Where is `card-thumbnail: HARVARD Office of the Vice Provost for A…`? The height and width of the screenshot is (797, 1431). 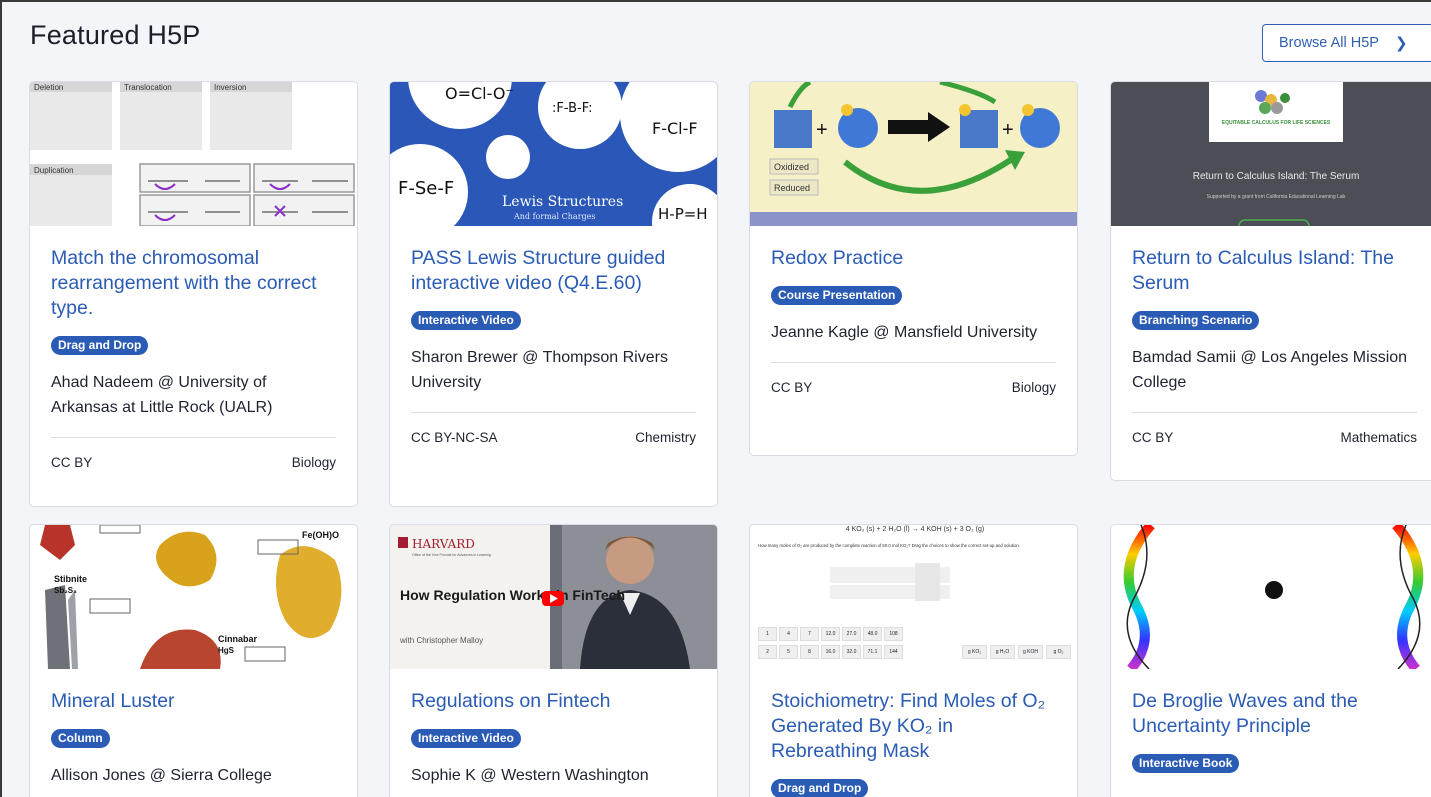
card-thumbnail: HARVARD Office of the Vice Provost for A… is located at coordinates (553, 597).